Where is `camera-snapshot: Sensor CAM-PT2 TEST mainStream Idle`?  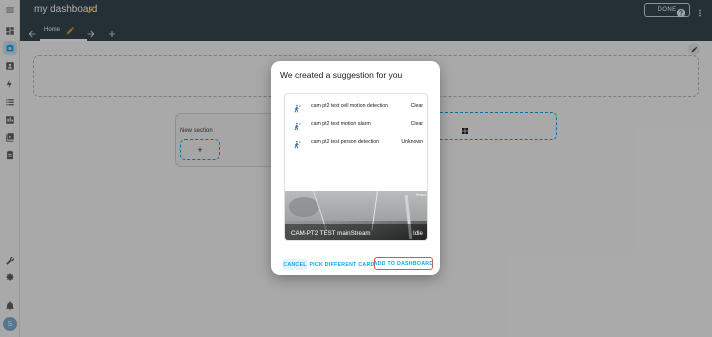
camera-snapshot: Sensor CAM-PT2 TEST mainStream Idle is located at coordinates (356, 215).